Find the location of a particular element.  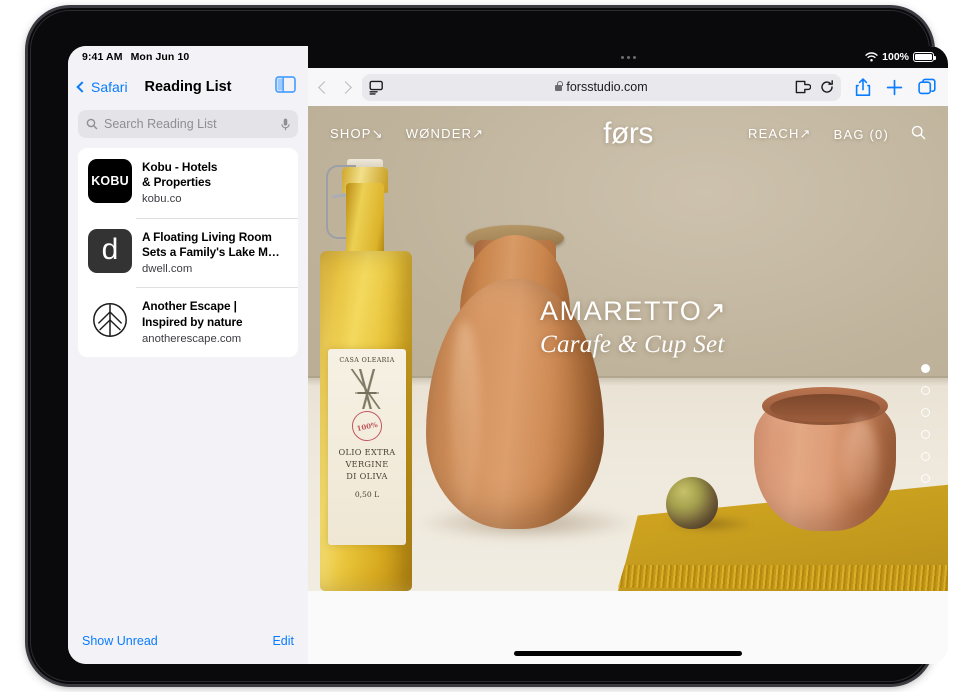

terracotta-carafe is located at coordinates (515, 376).